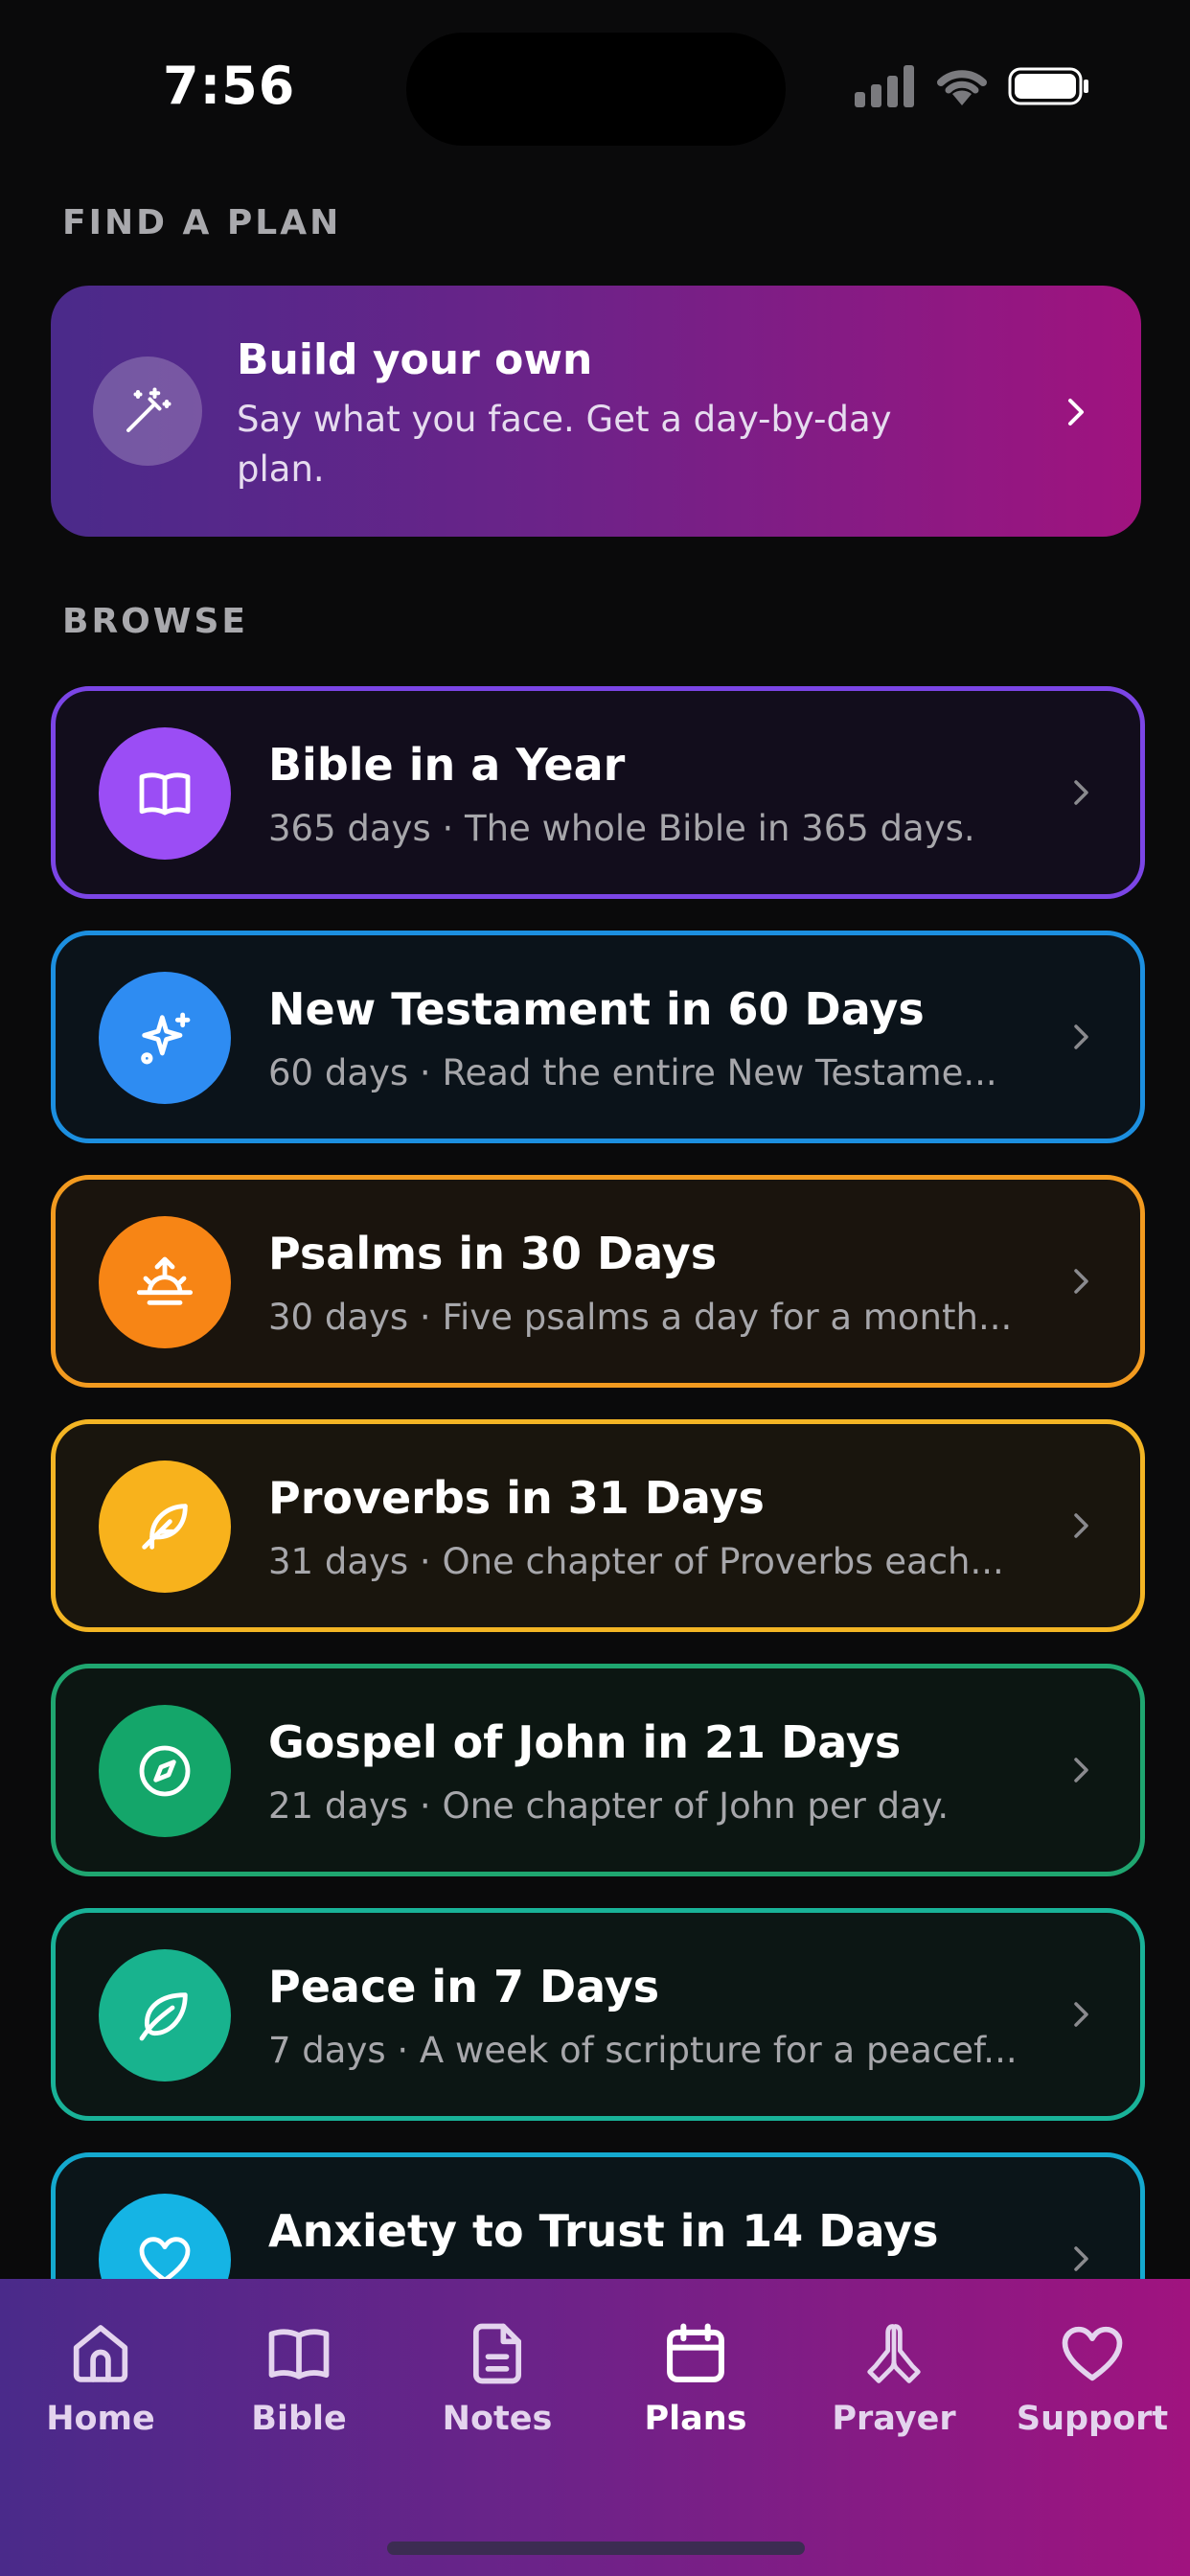 This screenshot has height=2576, width=1190. I want to click on plan-title: New Testament in 60 Days, so click(596, 1009).